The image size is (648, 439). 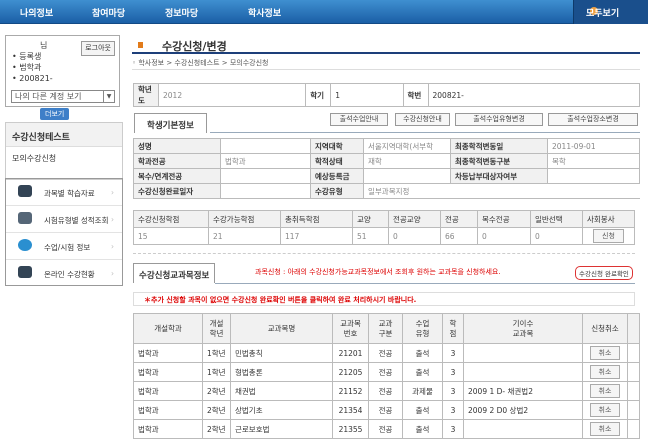 What do you see at coordinates (108, 12) in the screenshot?
I see `nav-community: 참여마당` at bounding box center [108, 12].